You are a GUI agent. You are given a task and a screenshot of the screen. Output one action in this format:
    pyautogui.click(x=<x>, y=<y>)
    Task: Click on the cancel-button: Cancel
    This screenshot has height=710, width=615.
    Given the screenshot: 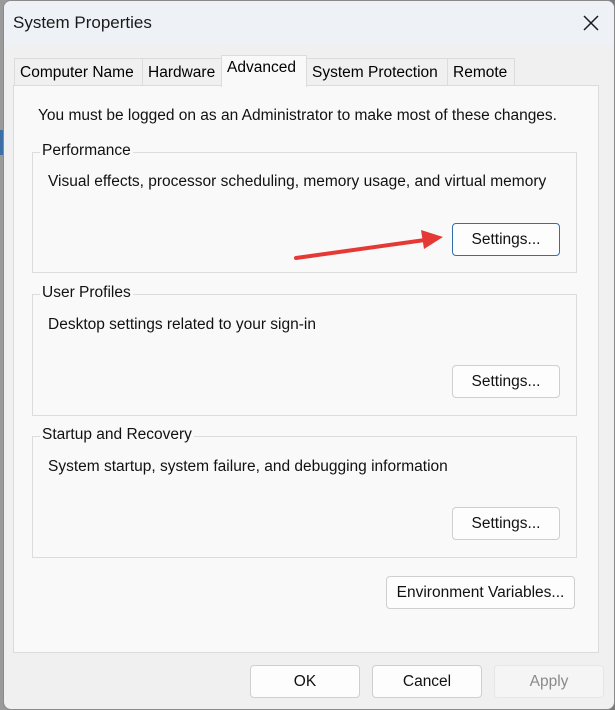 What is the action you would take?
    pyautogui.click(x=427, y=681)
    